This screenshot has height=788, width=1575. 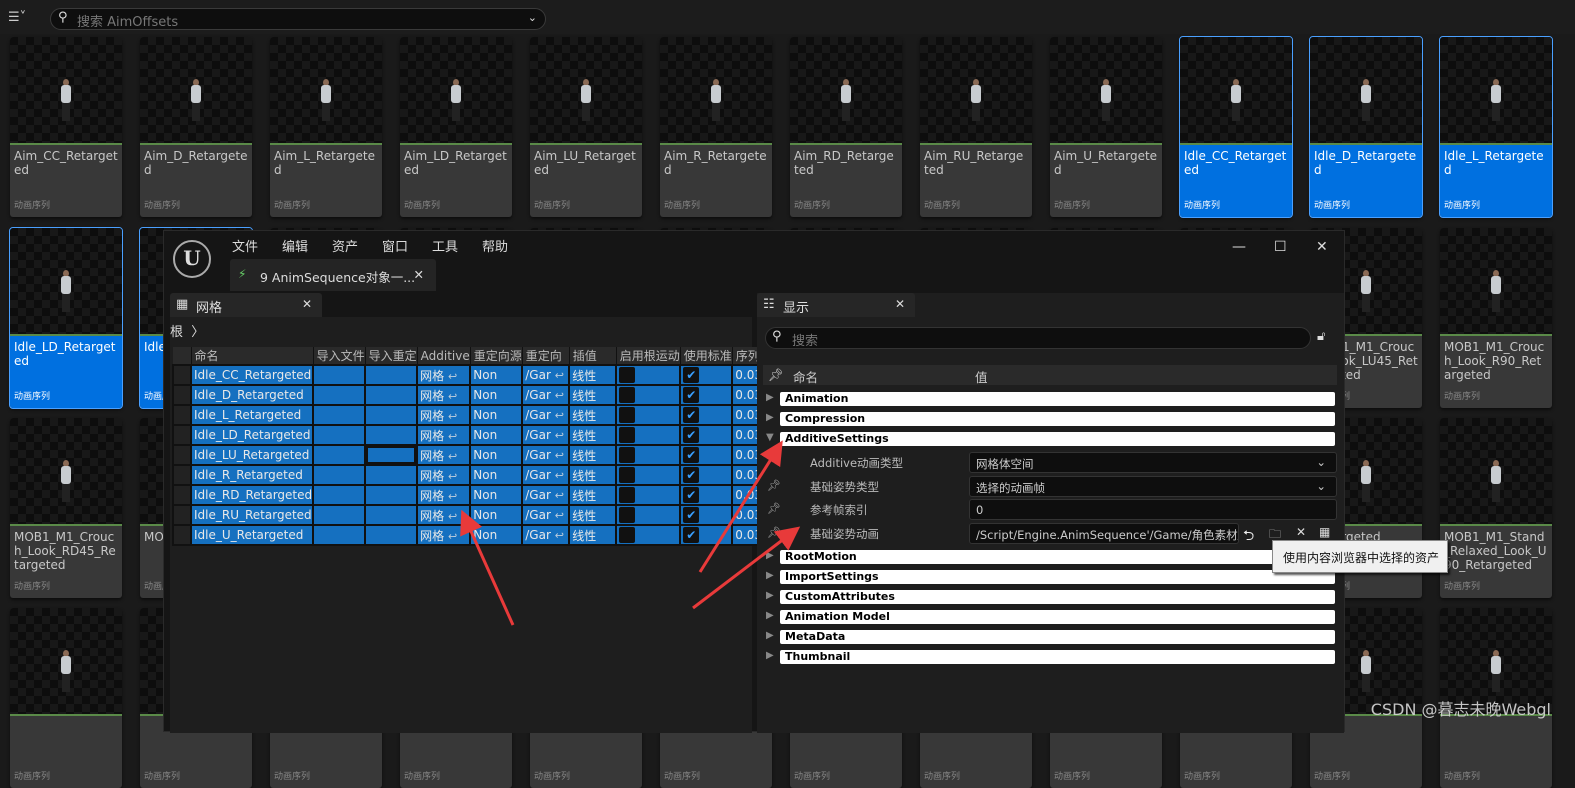 I want to click on asset-tile: Aim_L_Retargeted 动画序列, so click(x=326, y=127).